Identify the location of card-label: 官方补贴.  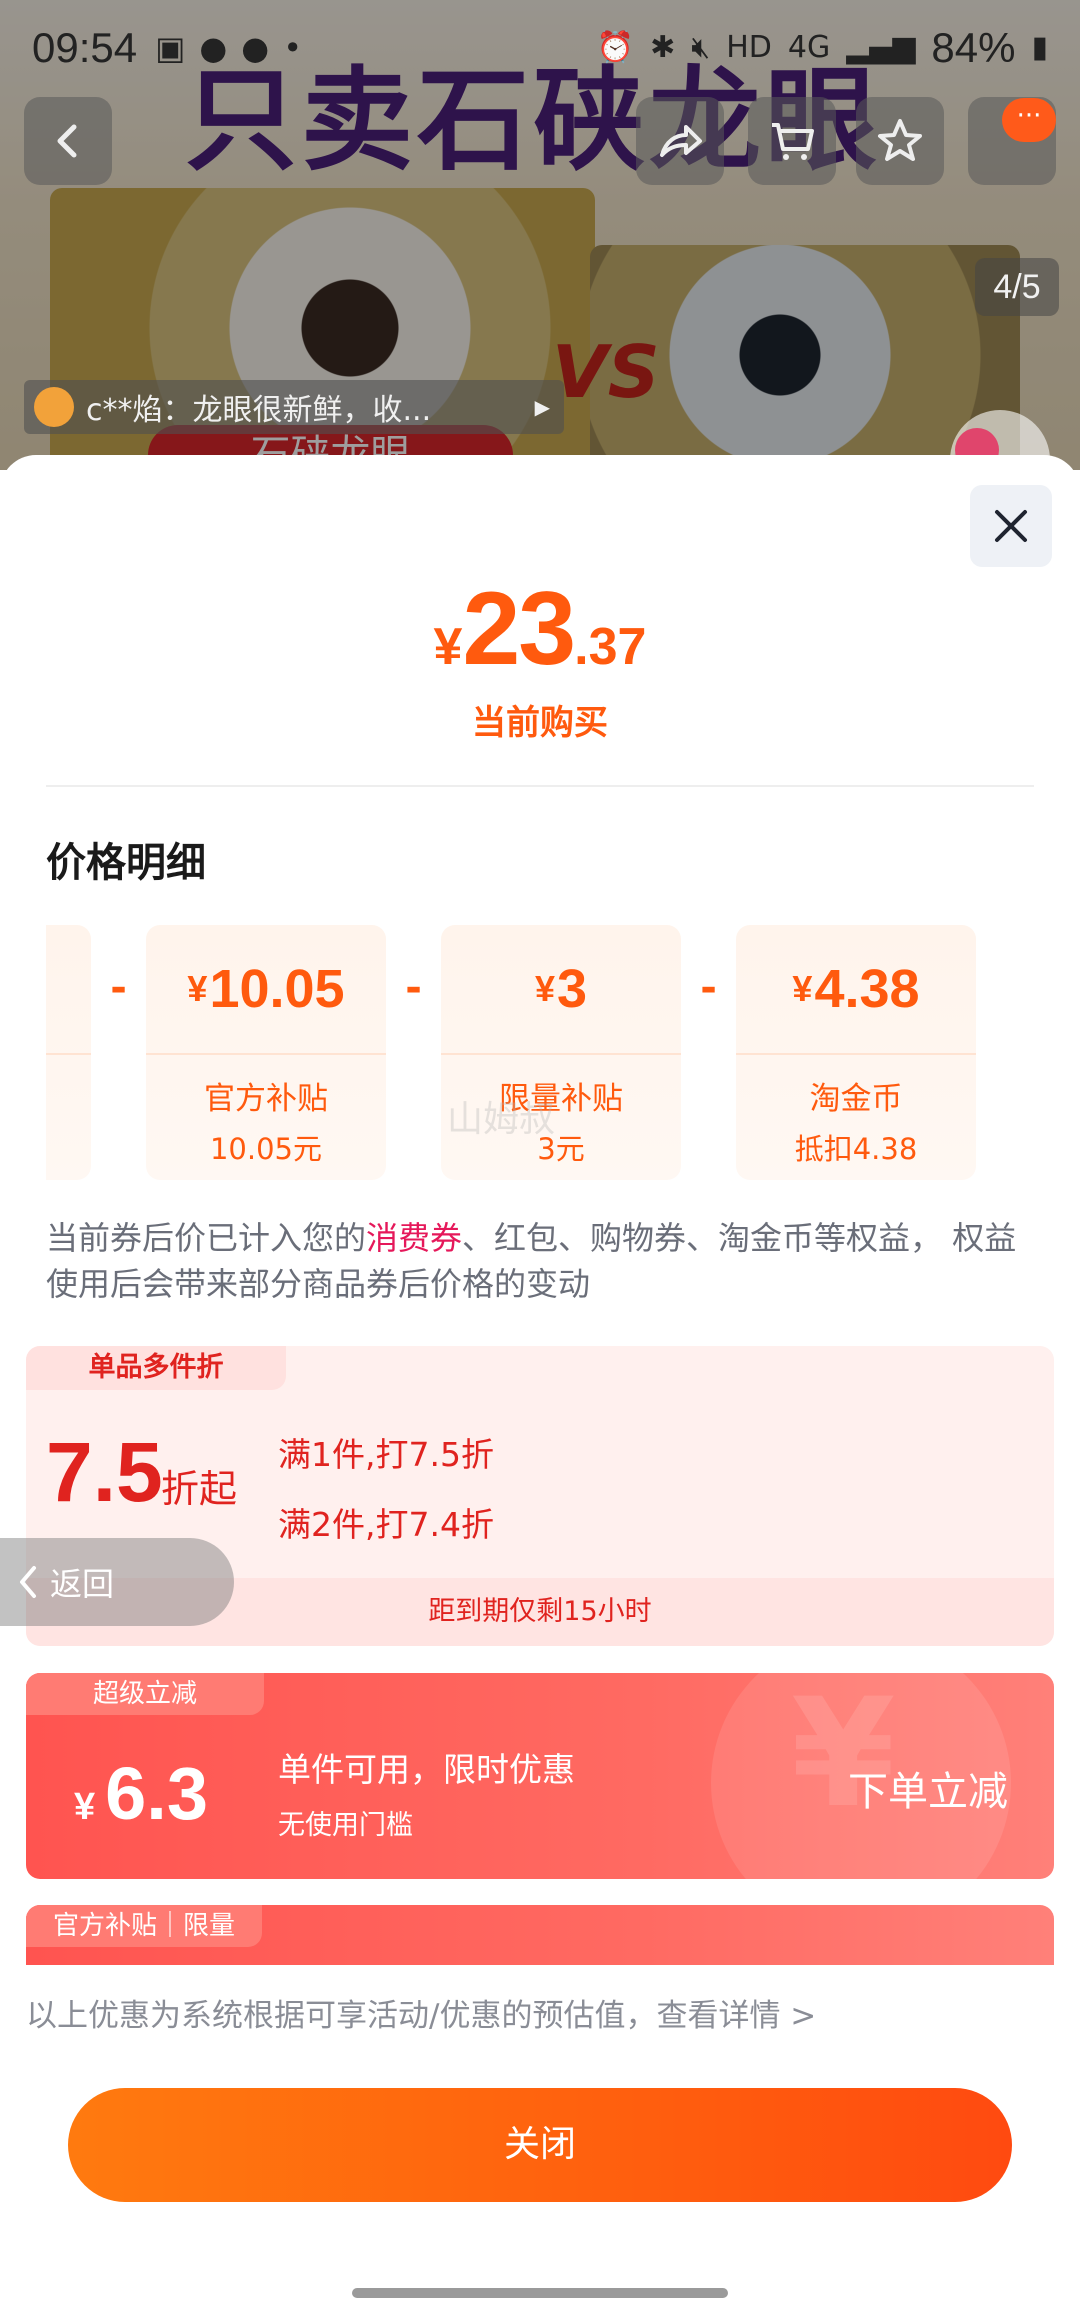
(266, 1099).